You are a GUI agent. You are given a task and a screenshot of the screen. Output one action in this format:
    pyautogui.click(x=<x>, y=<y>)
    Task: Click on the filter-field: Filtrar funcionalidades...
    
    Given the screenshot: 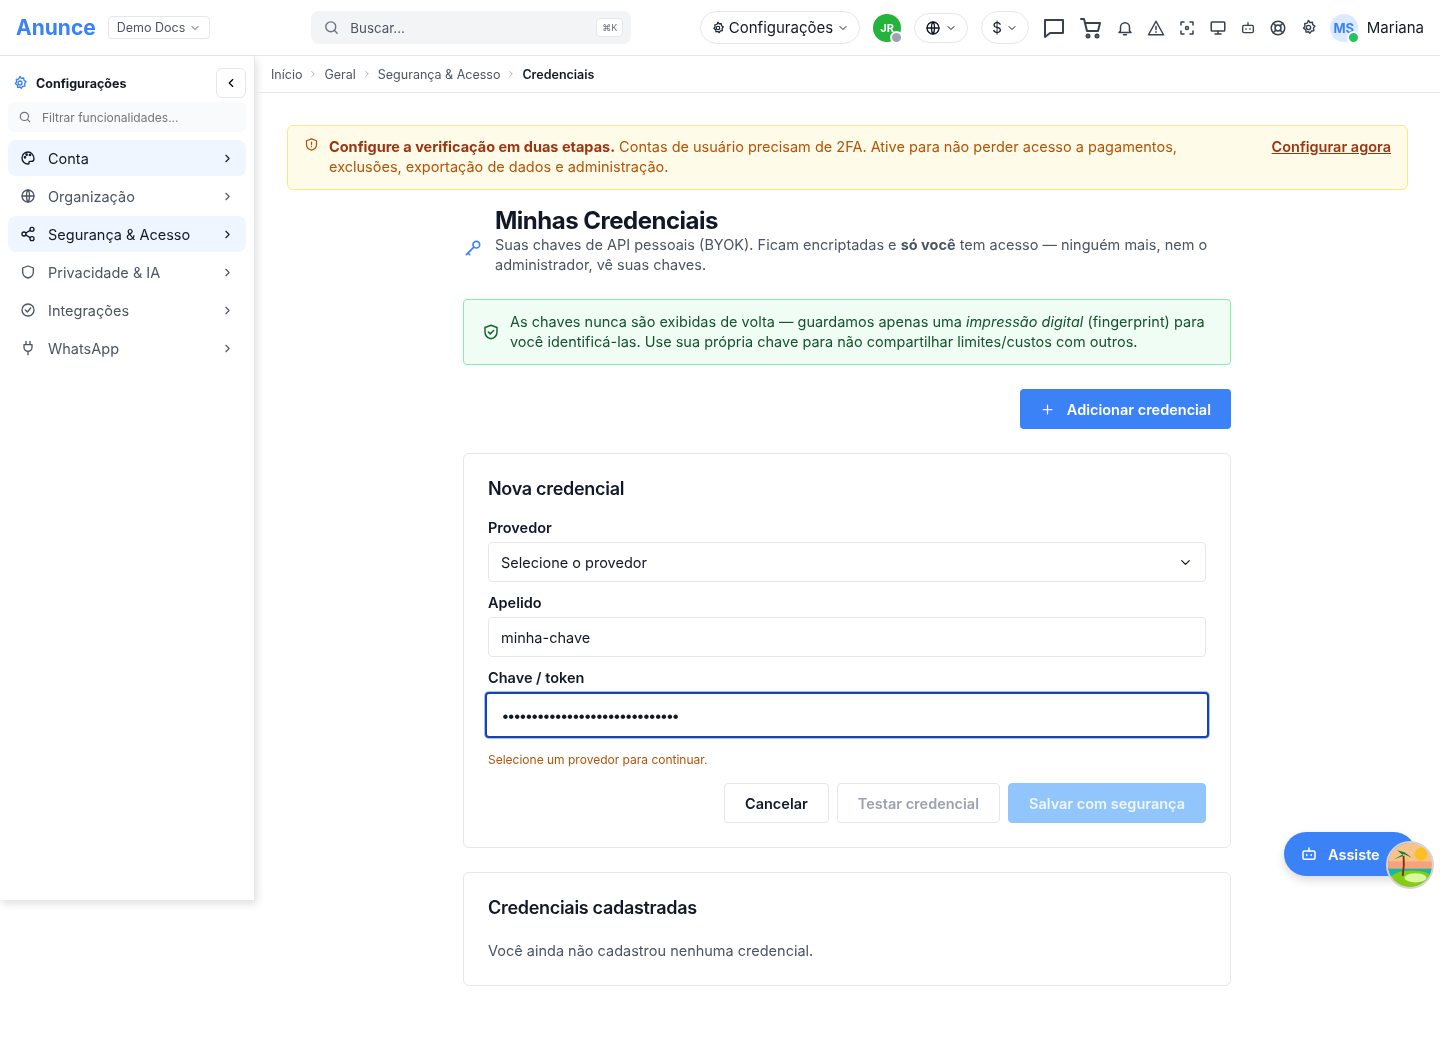 What is the action you would take?
    pyautogui.click(x=138, y=117)
    